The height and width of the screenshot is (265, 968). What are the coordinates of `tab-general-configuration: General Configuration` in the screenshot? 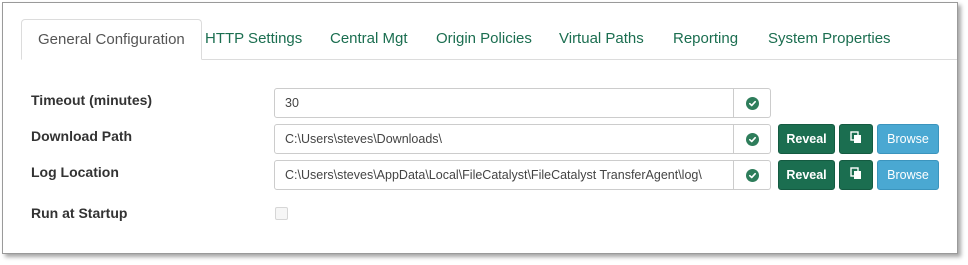 It's located at (111, 39).